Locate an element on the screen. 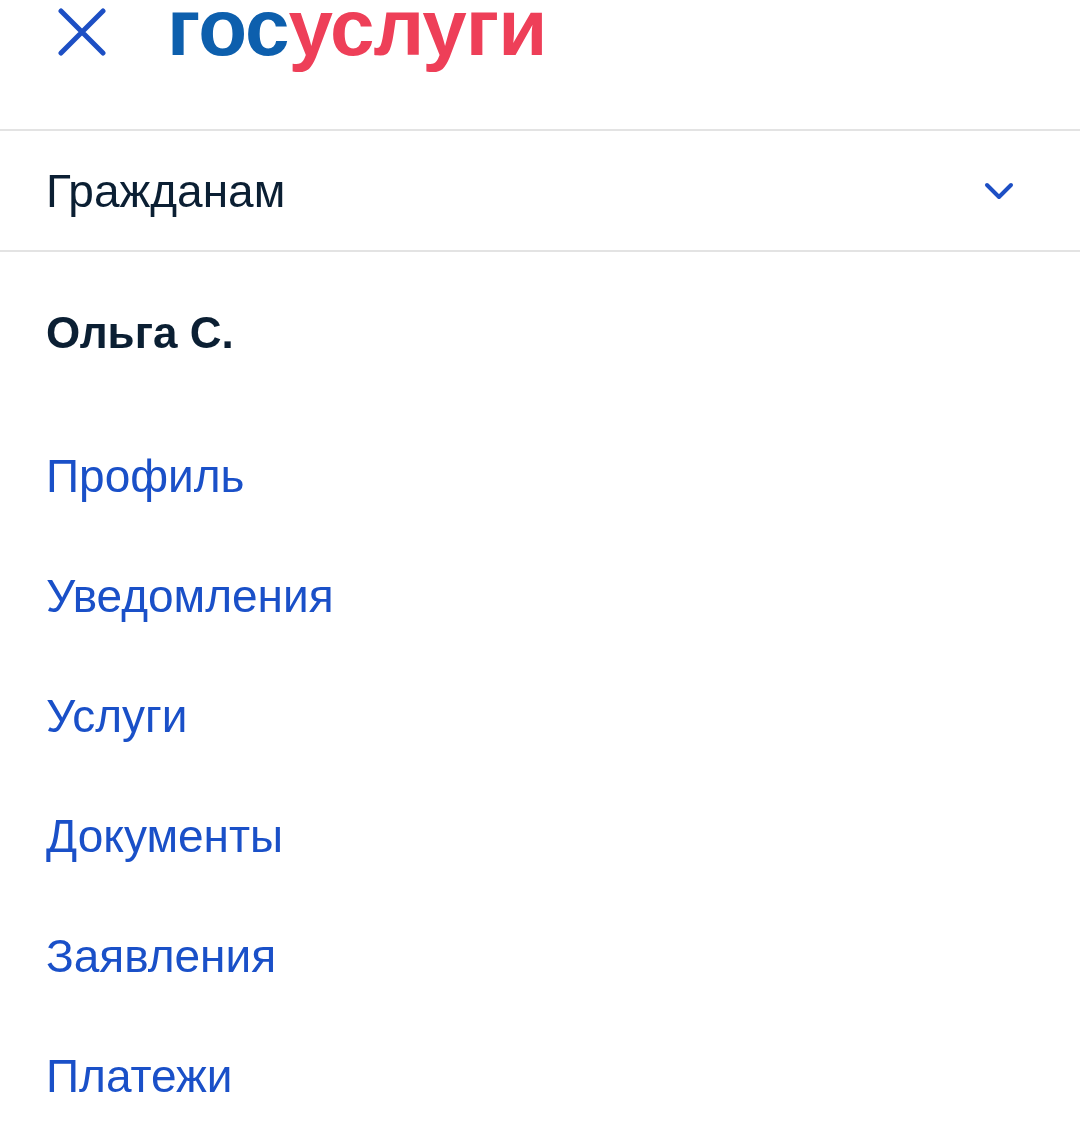 The image size is (1080, 1140). user-name: Ольга С. is located at coordinates (140, 332).